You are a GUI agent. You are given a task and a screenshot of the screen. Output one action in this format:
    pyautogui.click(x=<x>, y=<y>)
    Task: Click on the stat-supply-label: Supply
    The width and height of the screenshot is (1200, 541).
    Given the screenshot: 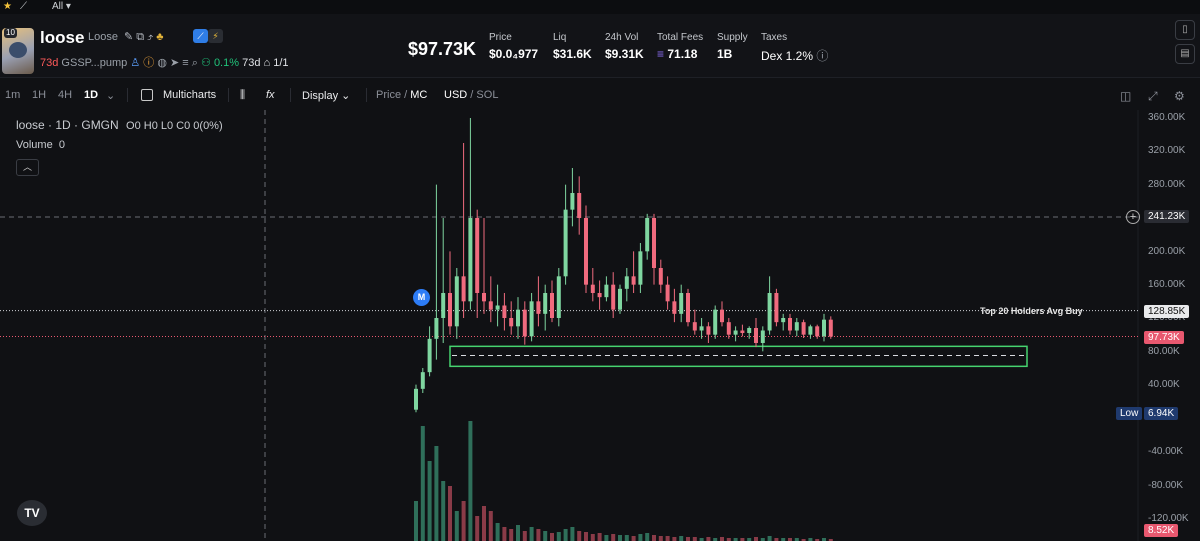 What is the action you would take?
    pyautogui.click(x=732, y=37)
    